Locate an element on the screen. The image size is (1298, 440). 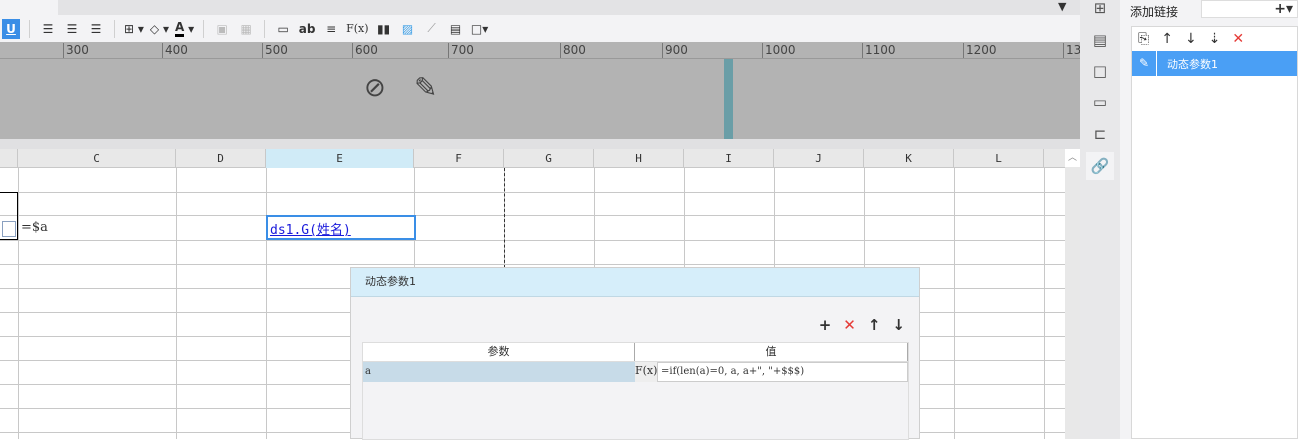
hyperlink-icon: 🔗 is located at coordinates (1100, 166).